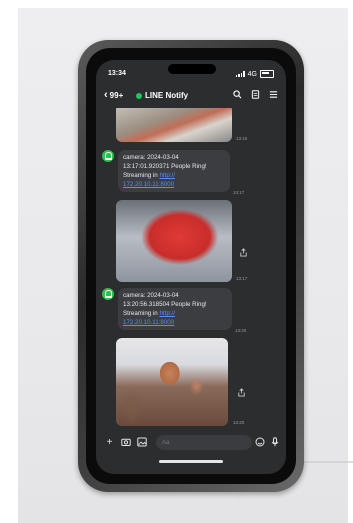 The width and height of the screenshot is (353, 523). Describe the element at coordinates (237, 94) in the screenshot. I see `search-icon` at that location.